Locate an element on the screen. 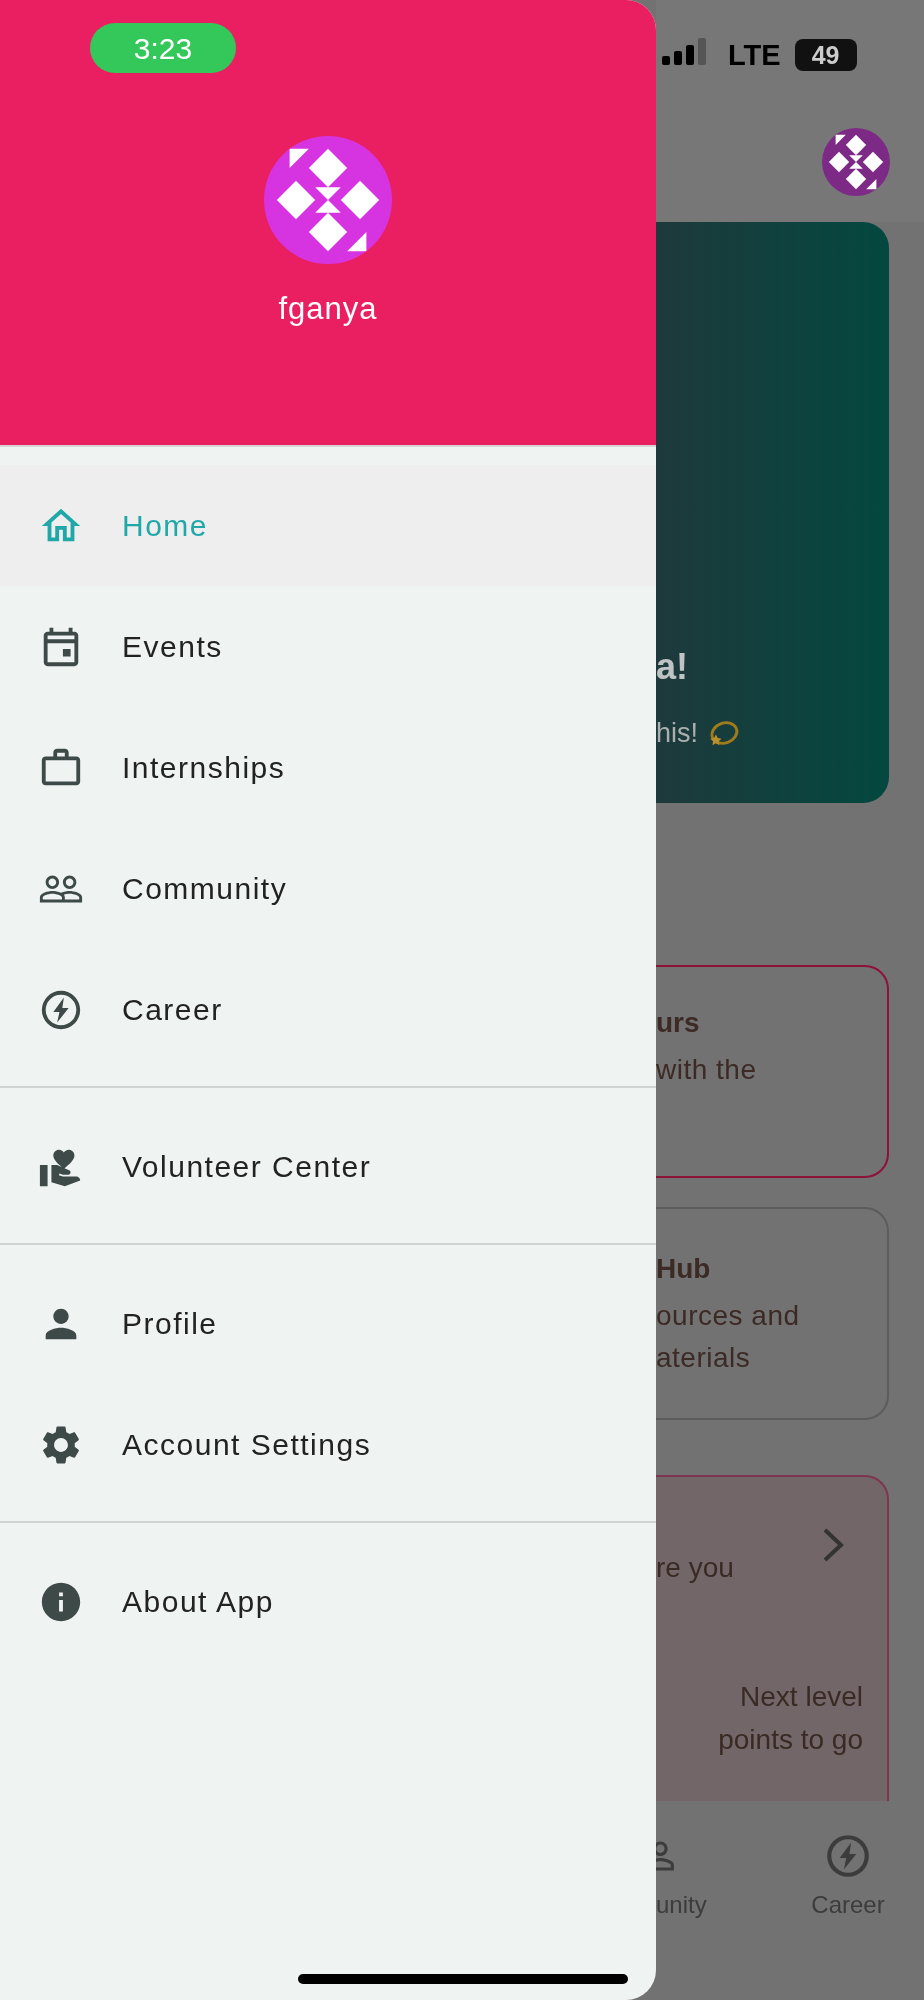 Image resolution: width=924 pixels, height=2000 pixels. welcome-title: a! is located at coordinates (672, 667).